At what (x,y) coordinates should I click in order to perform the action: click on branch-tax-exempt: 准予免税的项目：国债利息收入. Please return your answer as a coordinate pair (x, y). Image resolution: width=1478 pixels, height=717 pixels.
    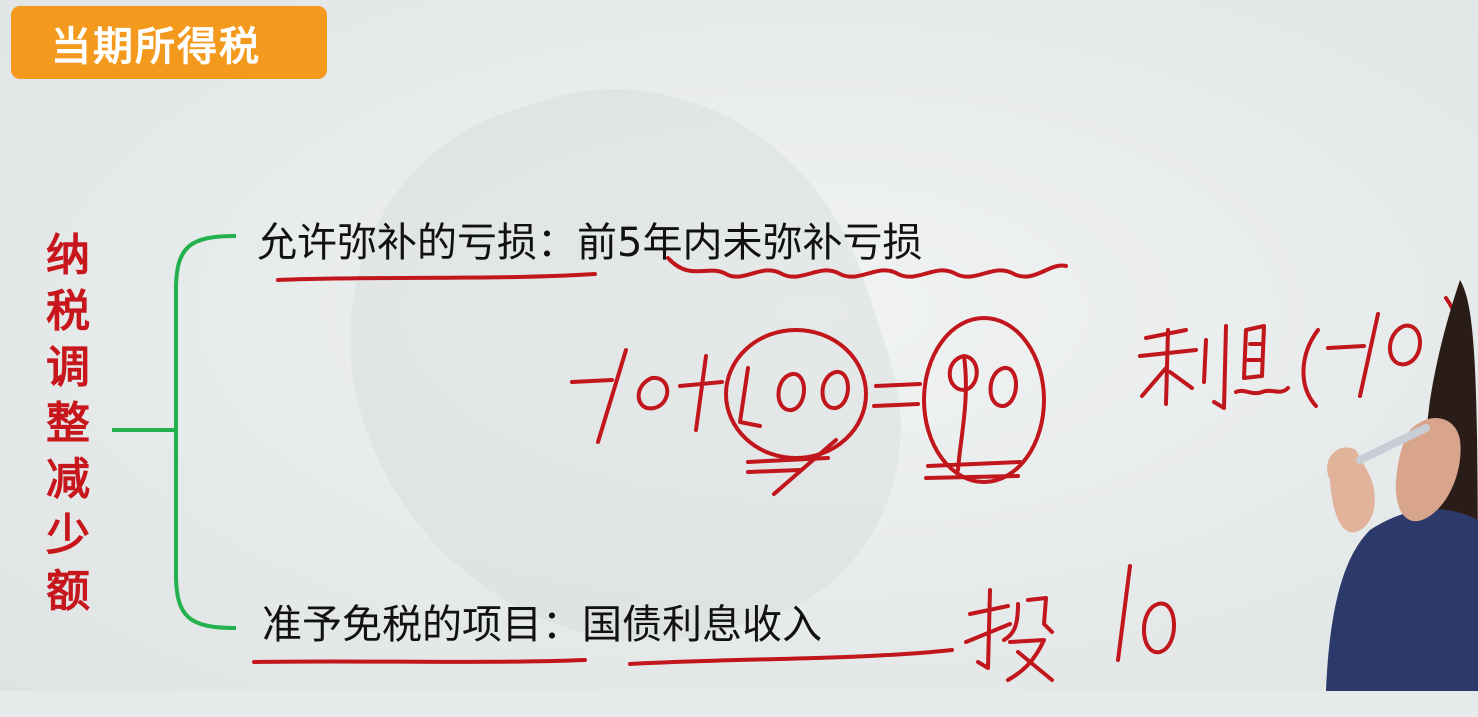
    Looking at the image, I should click on (542, 621).